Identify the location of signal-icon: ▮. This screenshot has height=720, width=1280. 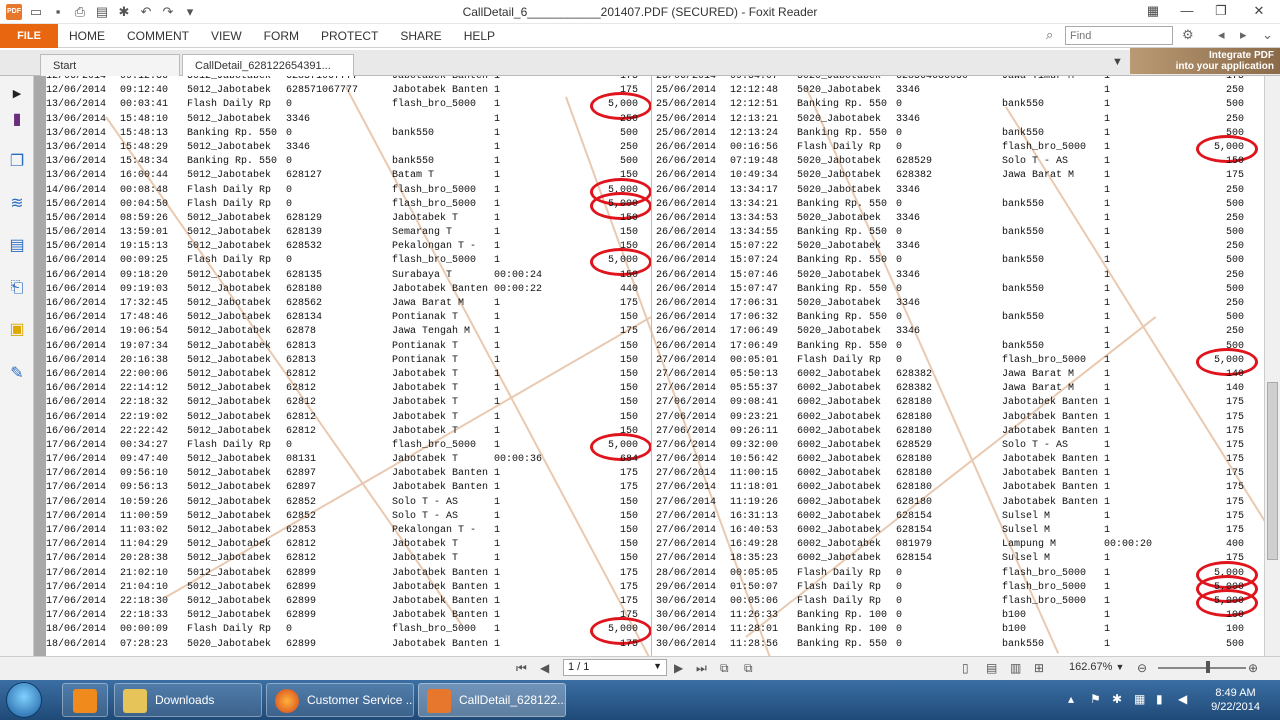
(1159, 699).